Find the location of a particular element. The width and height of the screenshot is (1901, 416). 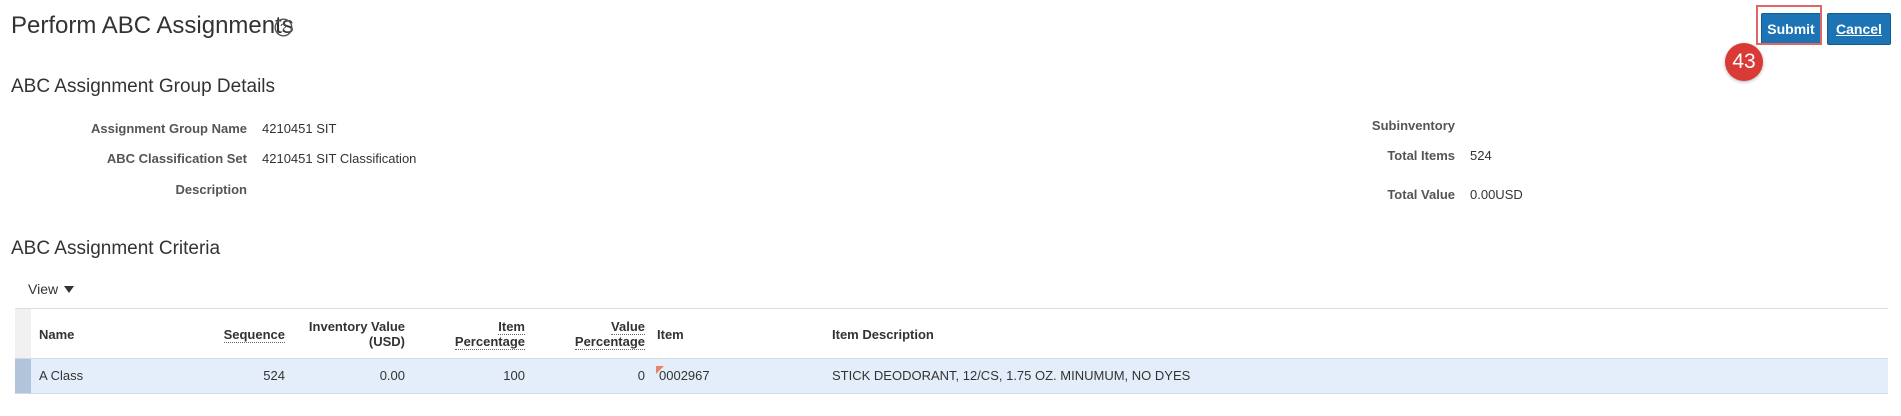

view-menu-label: View is located at coordinates (43, 289).